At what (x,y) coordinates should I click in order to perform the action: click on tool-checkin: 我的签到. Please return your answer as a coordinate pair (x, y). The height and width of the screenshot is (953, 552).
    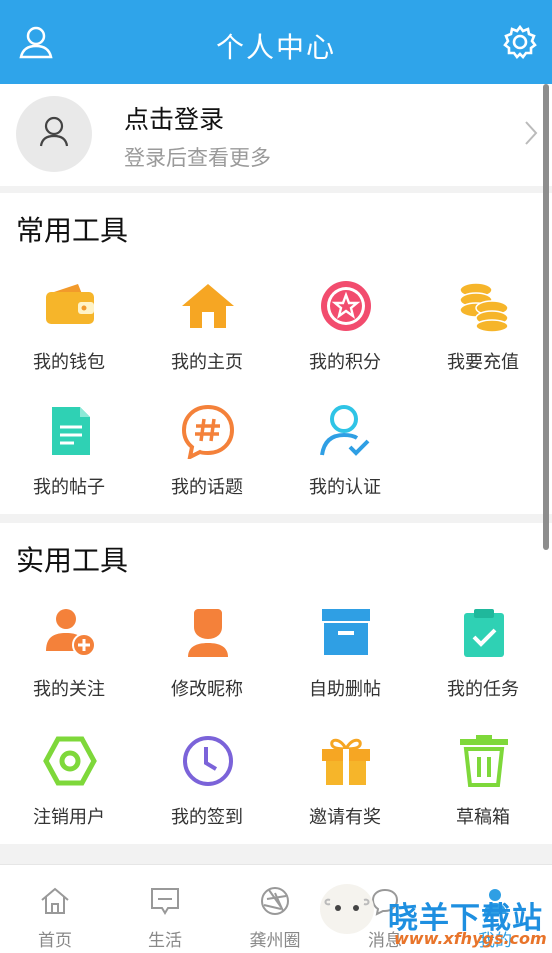
    Looking at the image, I should click on (207, 792).